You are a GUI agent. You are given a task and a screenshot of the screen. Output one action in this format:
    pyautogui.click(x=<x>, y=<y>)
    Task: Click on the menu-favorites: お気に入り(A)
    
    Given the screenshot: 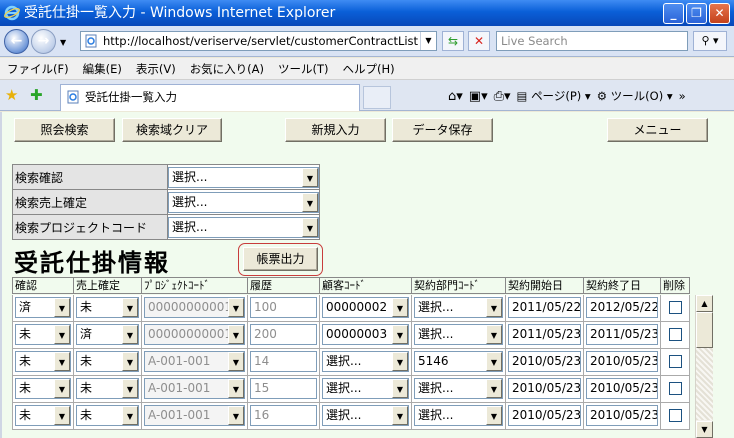 What is the action you would take?
    pyautogui.click(x=227, y=68)
    